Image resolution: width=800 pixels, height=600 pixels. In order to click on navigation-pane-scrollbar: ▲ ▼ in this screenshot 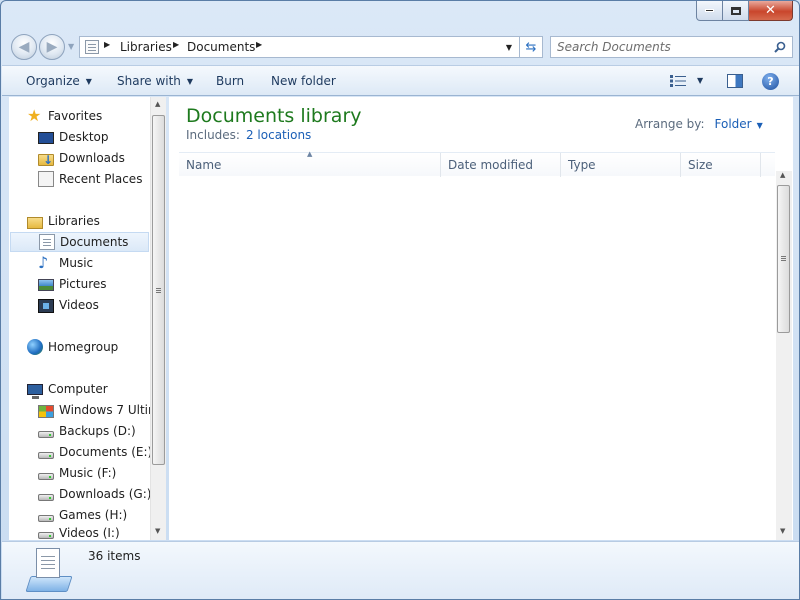, I will do `click(158, 318)`.